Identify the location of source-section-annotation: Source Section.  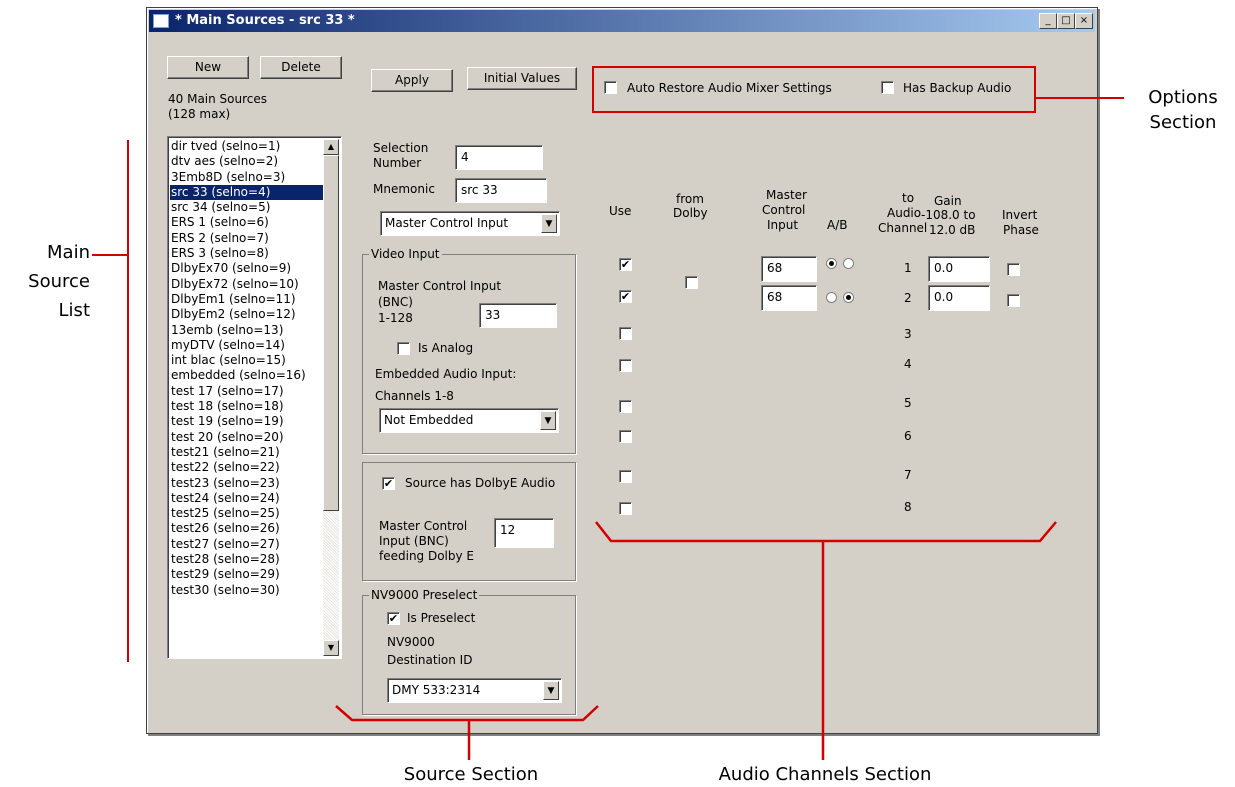
(471, 774).